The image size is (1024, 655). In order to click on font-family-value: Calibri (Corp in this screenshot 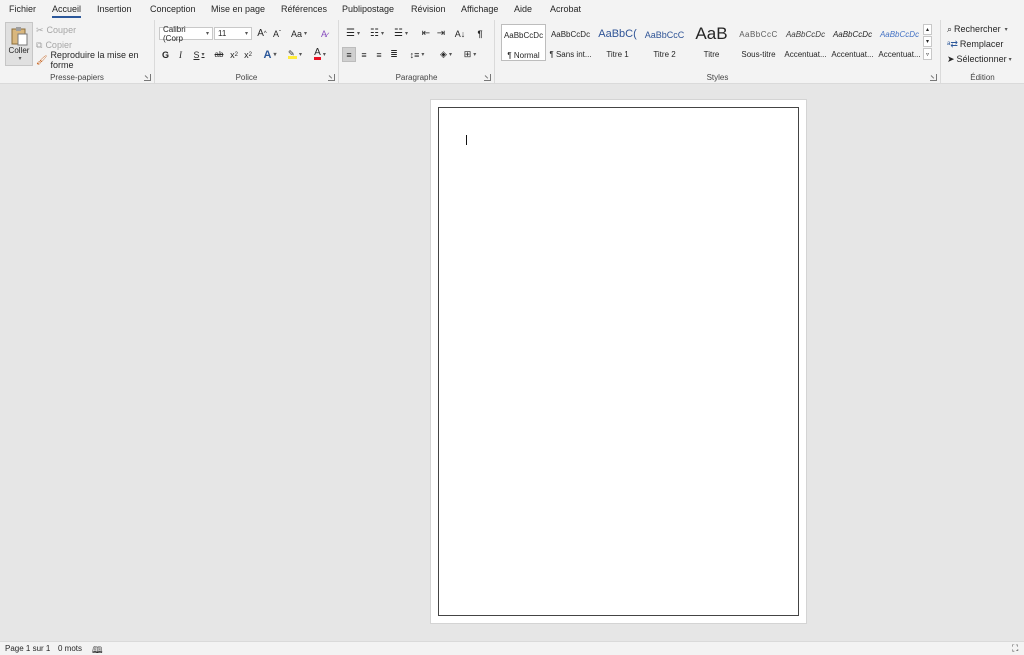, I will do `click(174, 33)`.